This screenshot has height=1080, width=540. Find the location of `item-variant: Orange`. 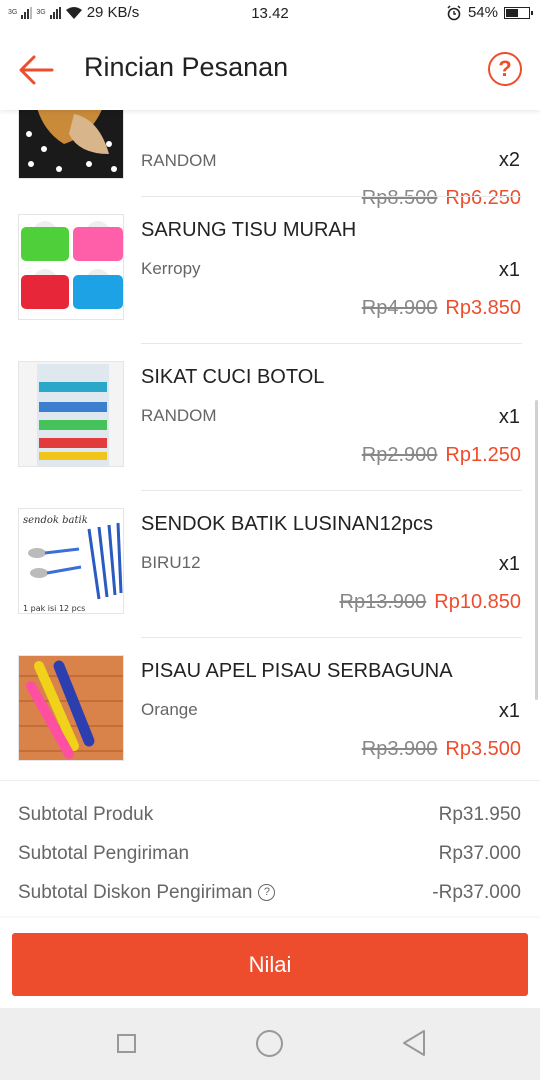

item-variant: Orange is located at coordinates (169, 709).